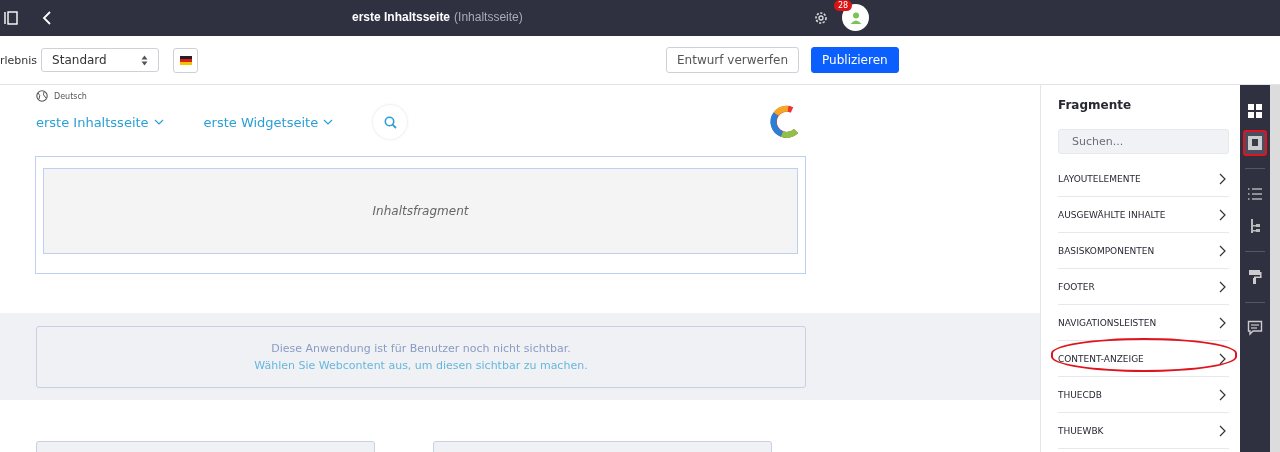 The height and width of the screenshot is (452, 1280). I want to click on category-item: BASISKOMPONENTEN, so click(1143, 251).